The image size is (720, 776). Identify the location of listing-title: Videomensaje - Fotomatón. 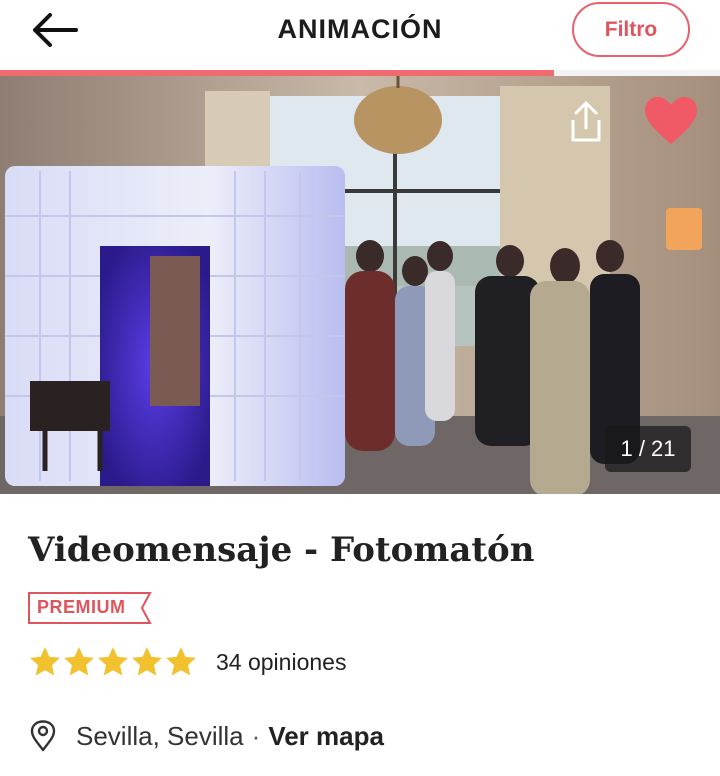
(281, 550).